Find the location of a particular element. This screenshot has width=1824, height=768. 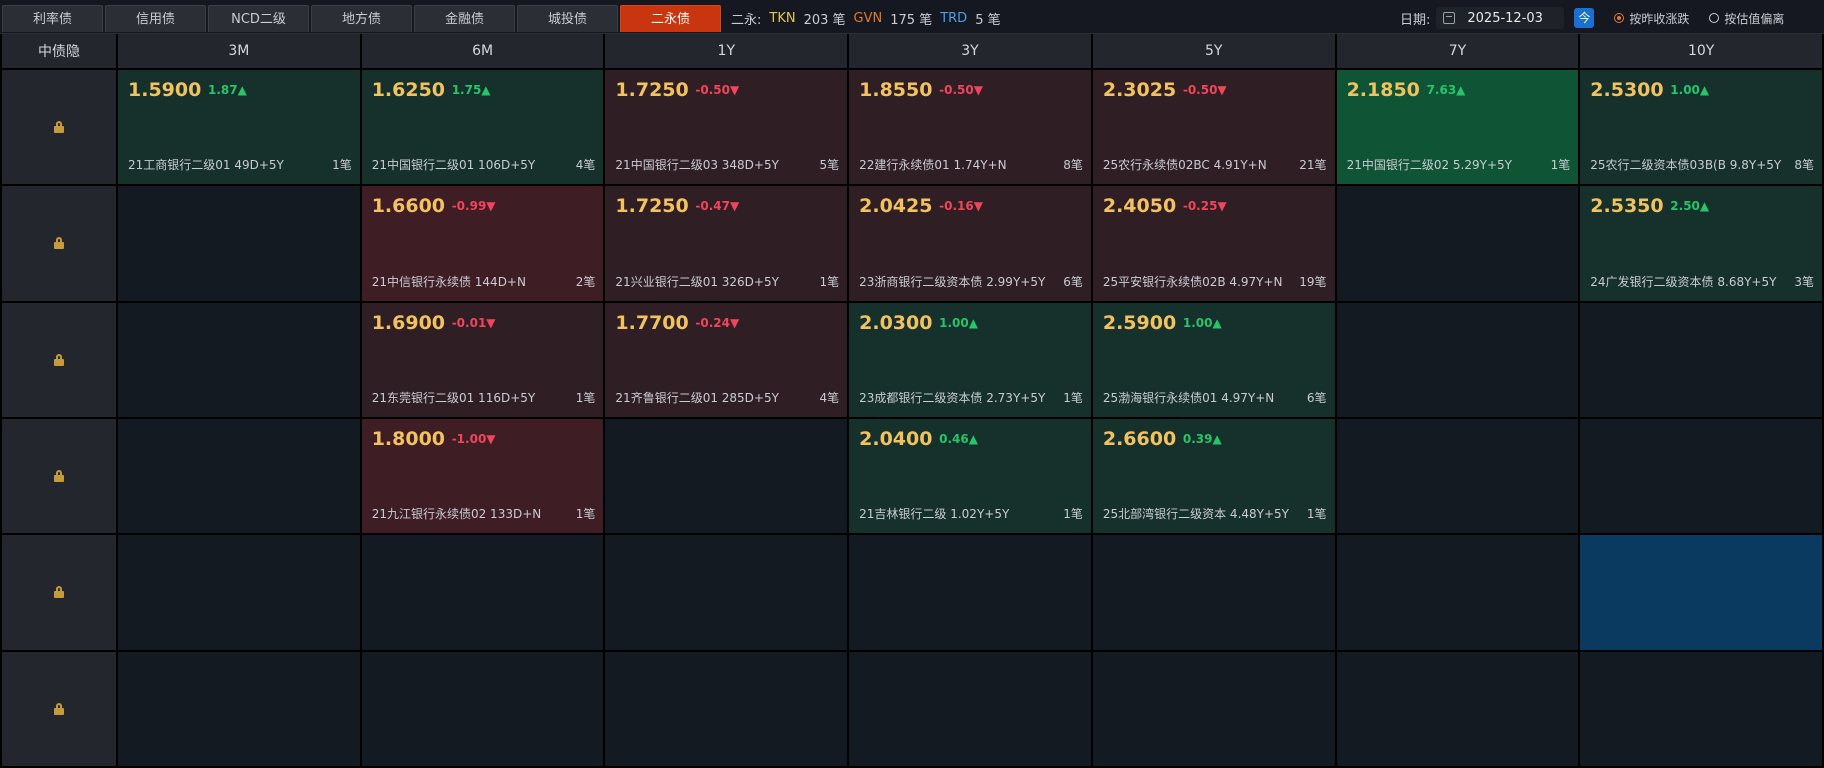

radio-unchecked-icon is located at coordinates (1714, 18).